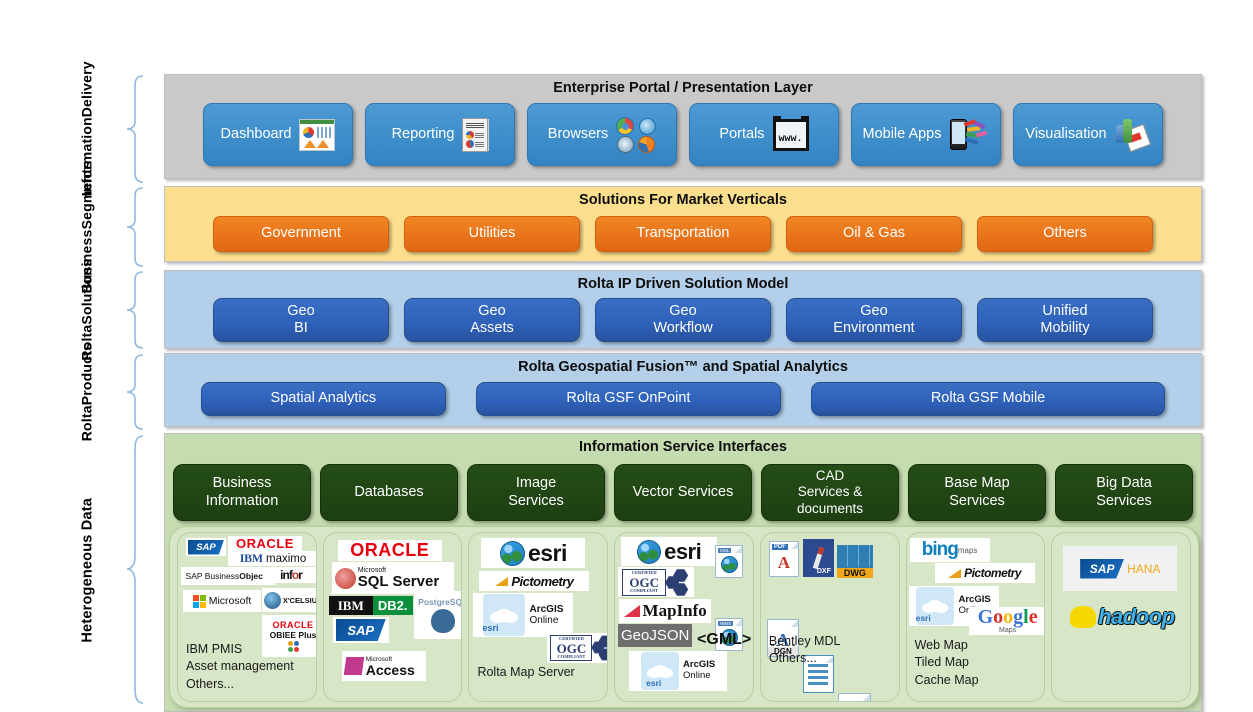 This screenshot has height=712, width=1253. I want to click on tile-label-line1: Geo, so click(492, 310).